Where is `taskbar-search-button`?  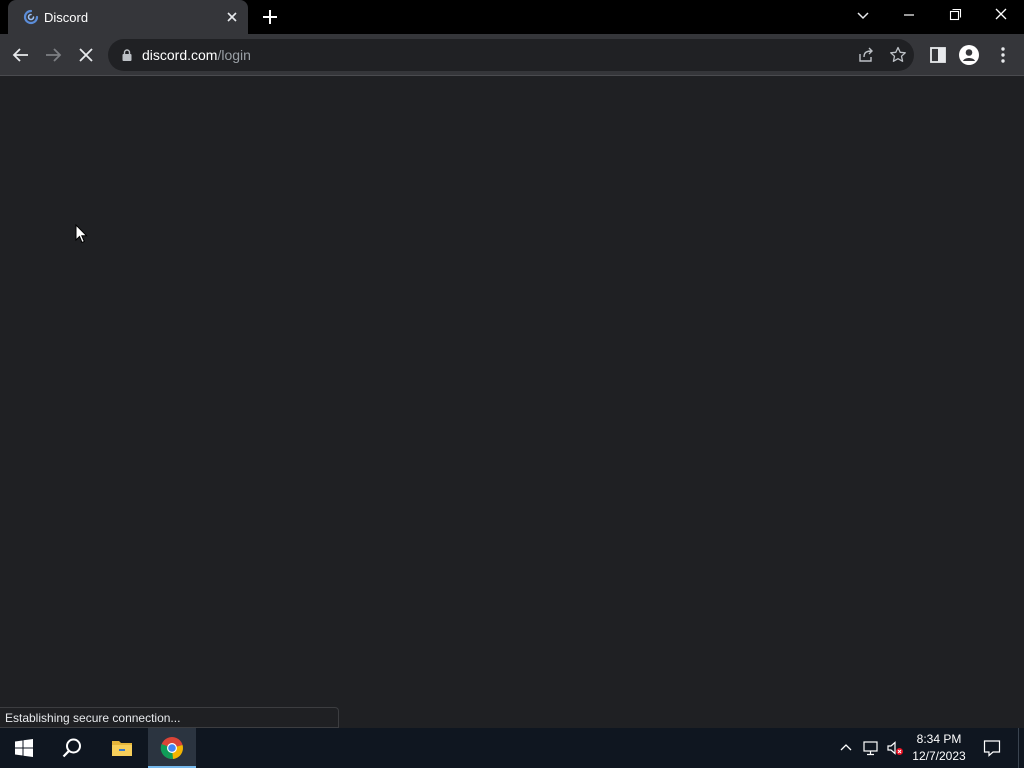 taskbar-search-button is located at coordinates (72, 748).